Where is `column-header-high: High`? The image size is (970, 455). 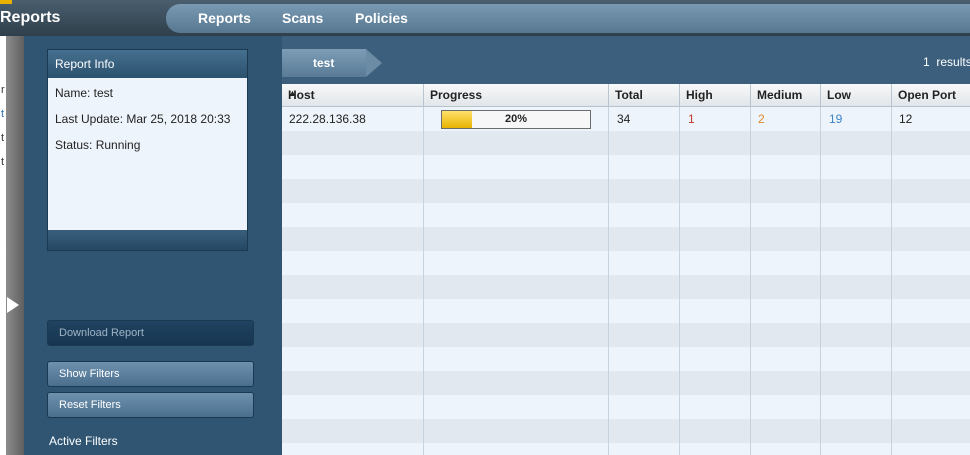 column-header-high: High is located at coordinates (715, 95).